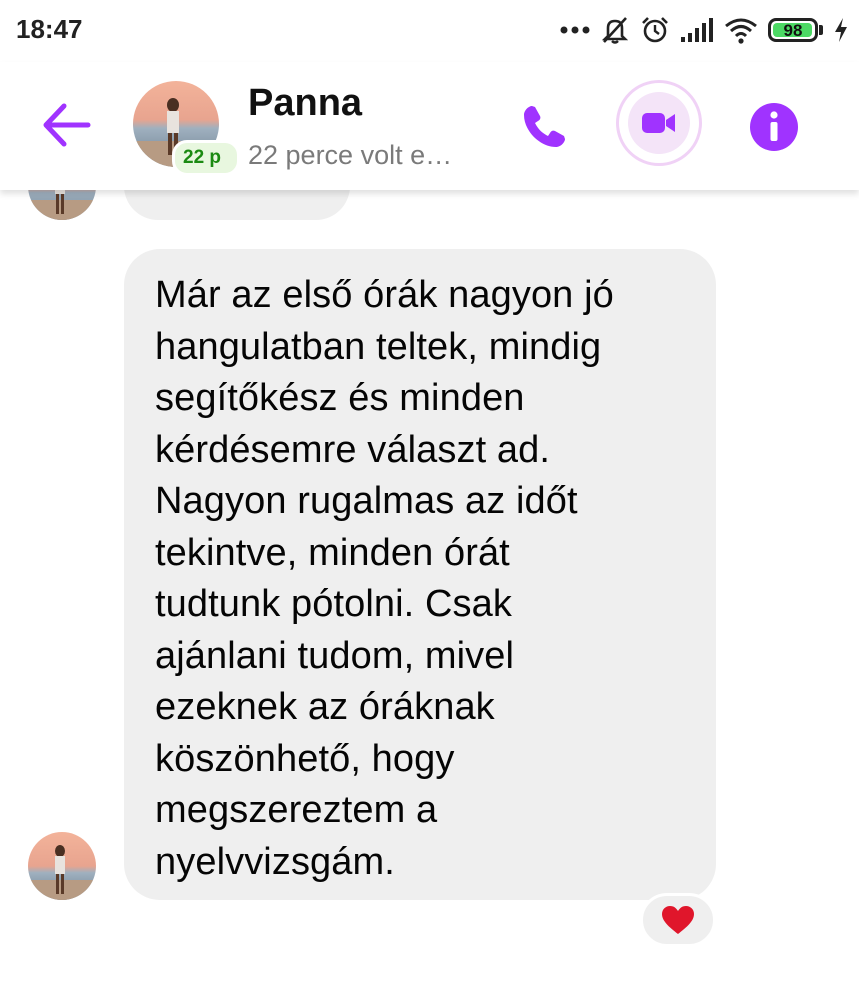  I want to click on charging-icon, so click(841, 30).